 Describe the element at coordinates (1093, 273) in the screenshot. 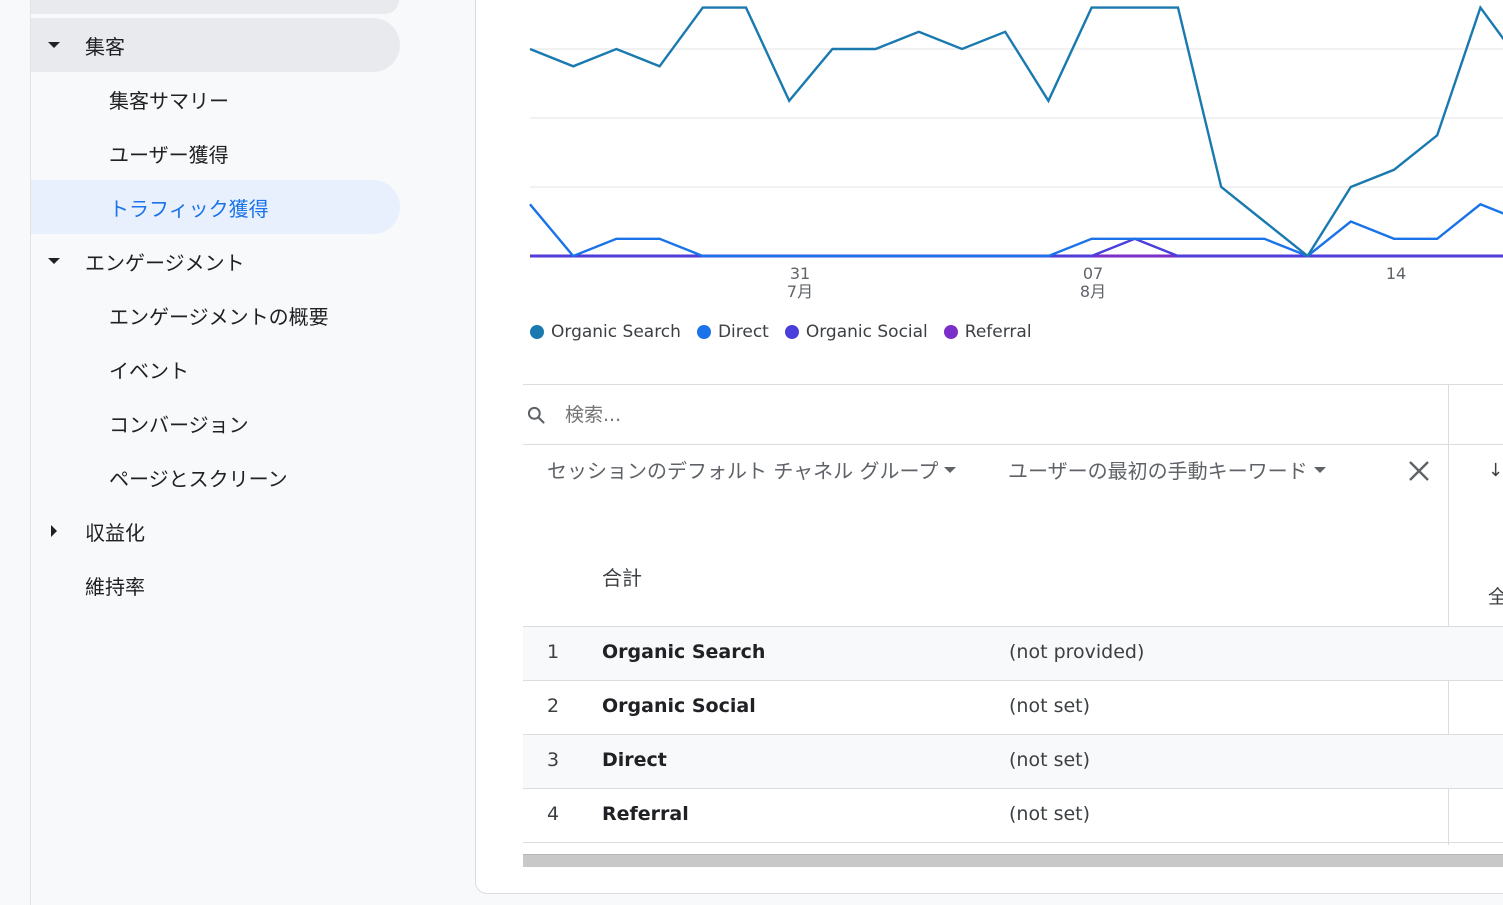

I see `x-axis-tick-day: 07` at that location.